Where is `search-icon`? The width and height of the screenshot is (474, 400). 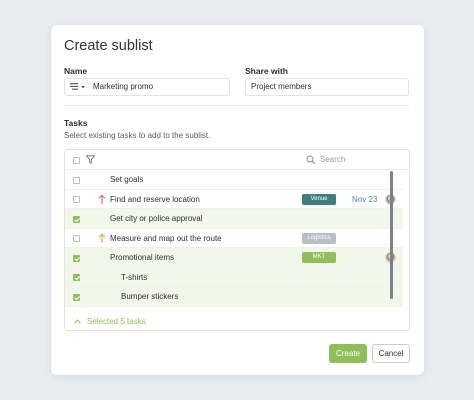
search-icon is located at coordinates (311, 160).